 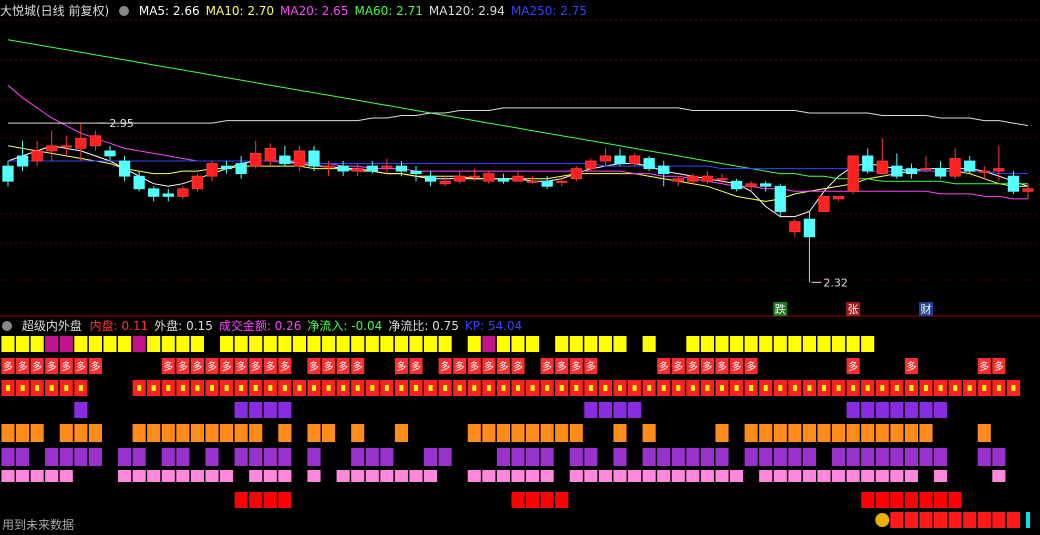 What do you see at coordinates (984, 366) in the screenshot?
I see `flow-label-r1-67: 多` at bounding box center [984, 366].